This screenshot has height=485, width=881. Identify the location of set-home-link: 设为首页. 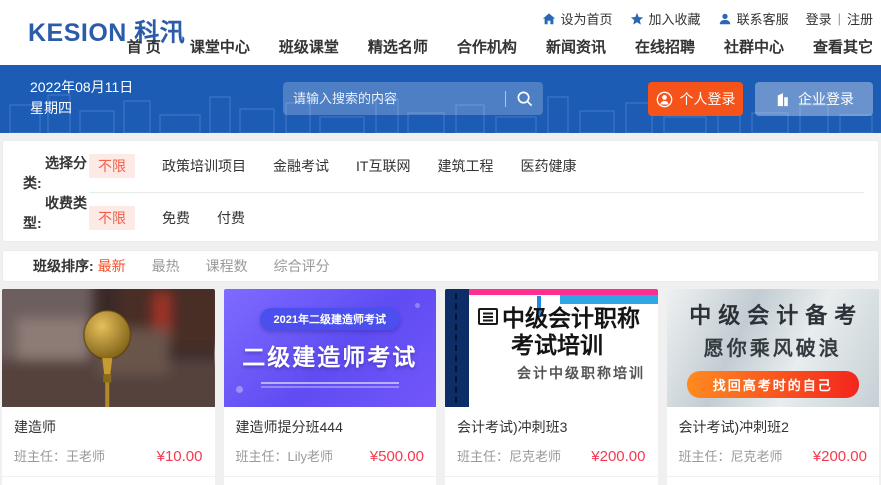
(577, 18).